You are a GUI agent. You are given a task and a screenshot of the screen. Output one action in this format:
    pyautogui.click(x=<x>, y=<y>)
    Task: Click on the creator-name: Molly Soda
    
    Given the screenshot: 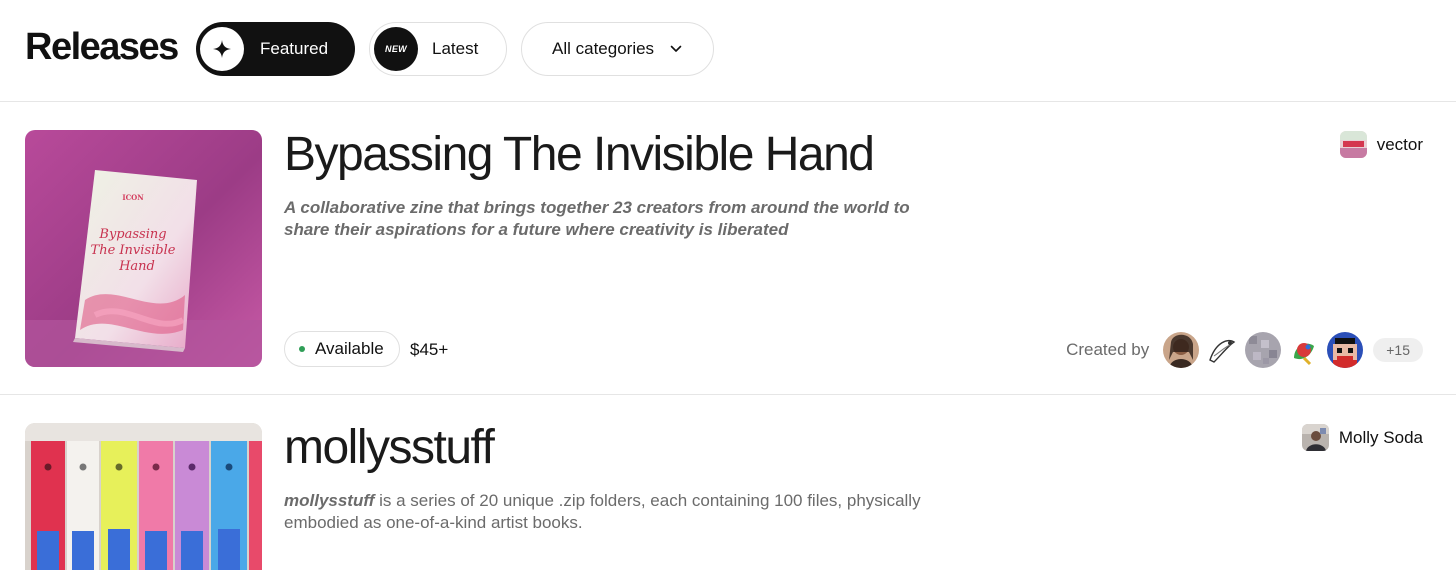 What is the action you would take?
    pyautogui.click(x=1380, y=437)
    